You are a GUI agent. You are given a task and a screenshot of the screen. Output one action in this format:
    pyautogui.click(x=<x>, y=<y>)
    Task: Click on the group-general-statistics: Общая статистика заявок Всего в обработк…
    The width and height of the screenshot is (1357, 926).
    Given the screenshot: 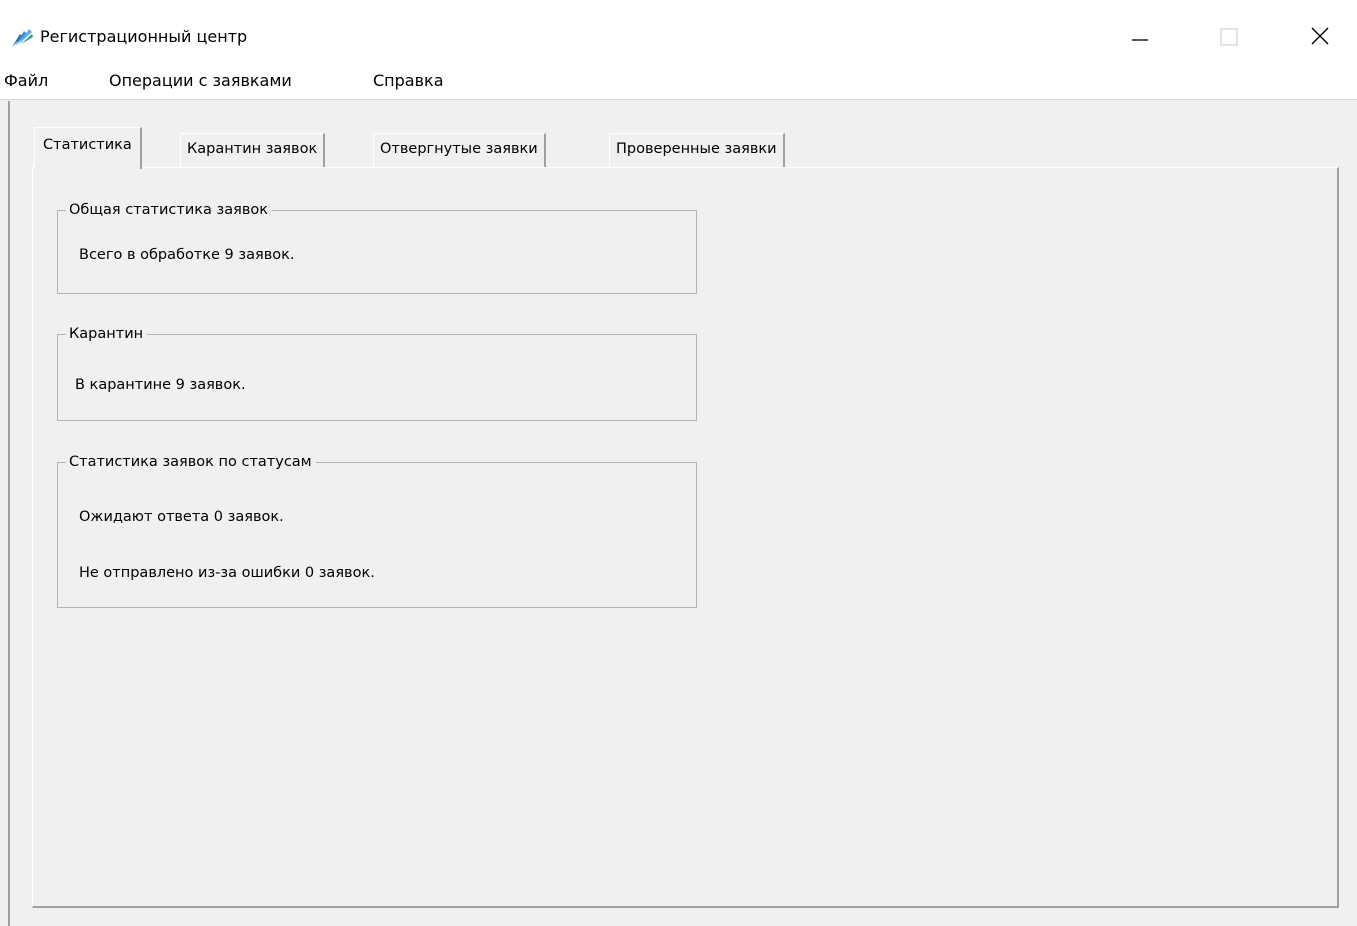 What is the action you would take?
    pyautogui.click(x=377, y=247)
    